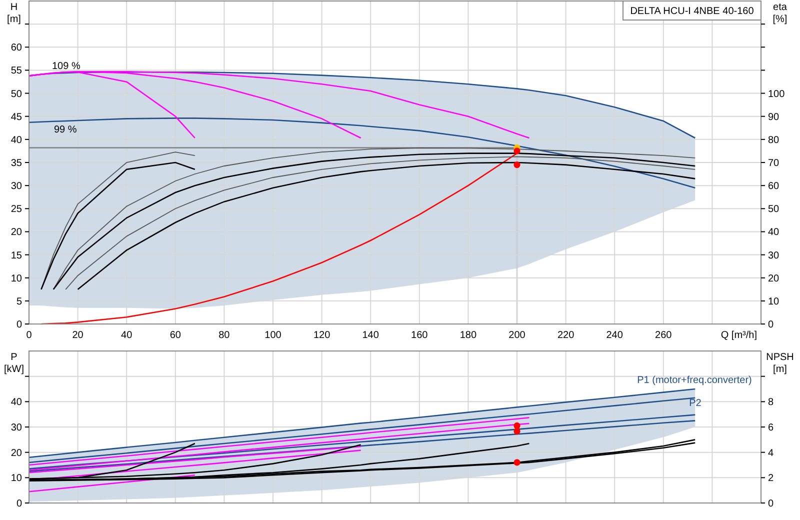 This screenshot has width=800, height=520. Describe the element at coordinates (771, 453) in the screenshot. I see `y-tick-label: 4` at that location.